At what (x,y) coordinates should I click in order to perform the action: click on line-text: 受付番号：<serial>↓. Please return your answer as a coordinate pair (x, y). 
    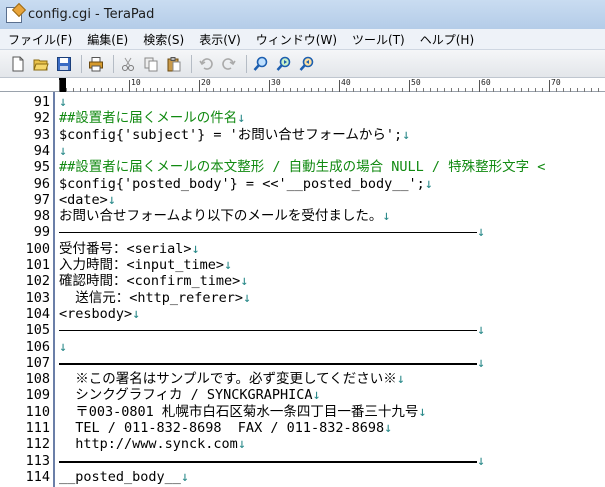
    Looking at the image, I should click on (129, 249).